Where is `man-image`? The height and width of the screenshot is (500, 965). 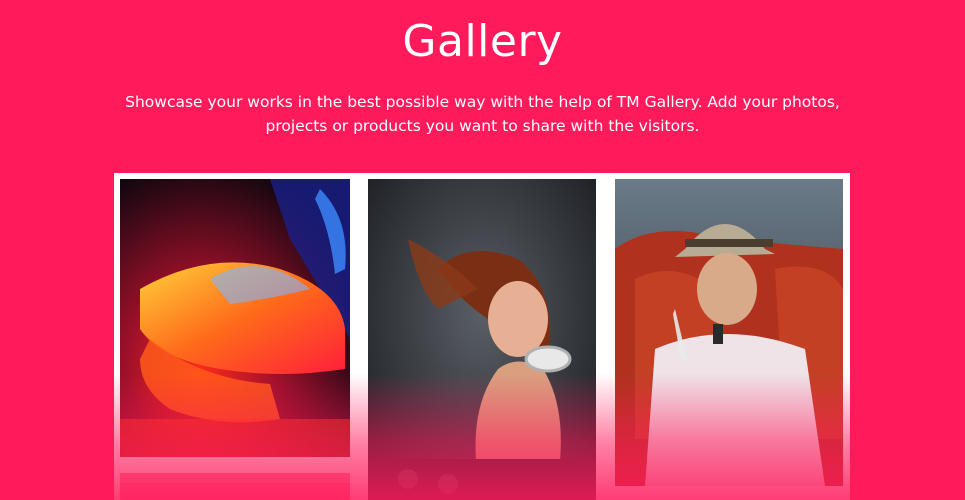
man-image is located at coordinates (729, 332).